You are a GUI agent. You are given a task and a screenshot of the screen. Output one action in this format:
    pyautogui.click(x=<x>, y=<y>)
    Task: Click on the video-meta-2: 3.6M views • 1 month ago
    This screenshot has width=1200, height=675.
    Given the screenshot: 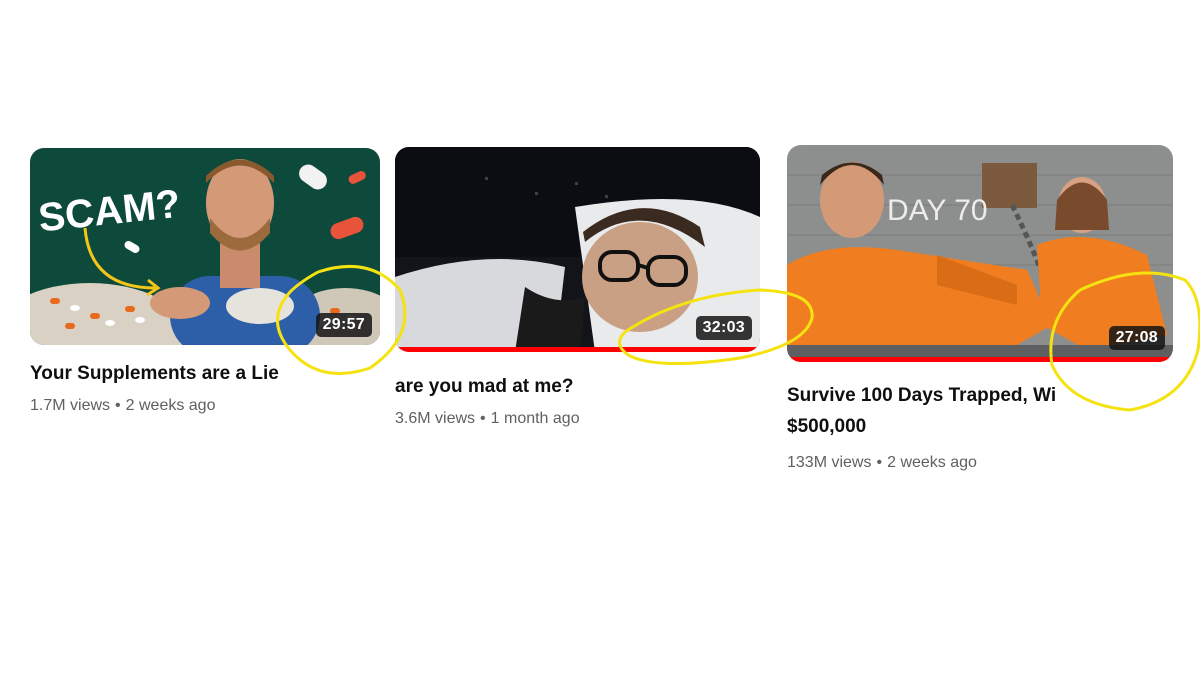 What is the action you would take?
    pyautogui.click(x=577, y=419)
    